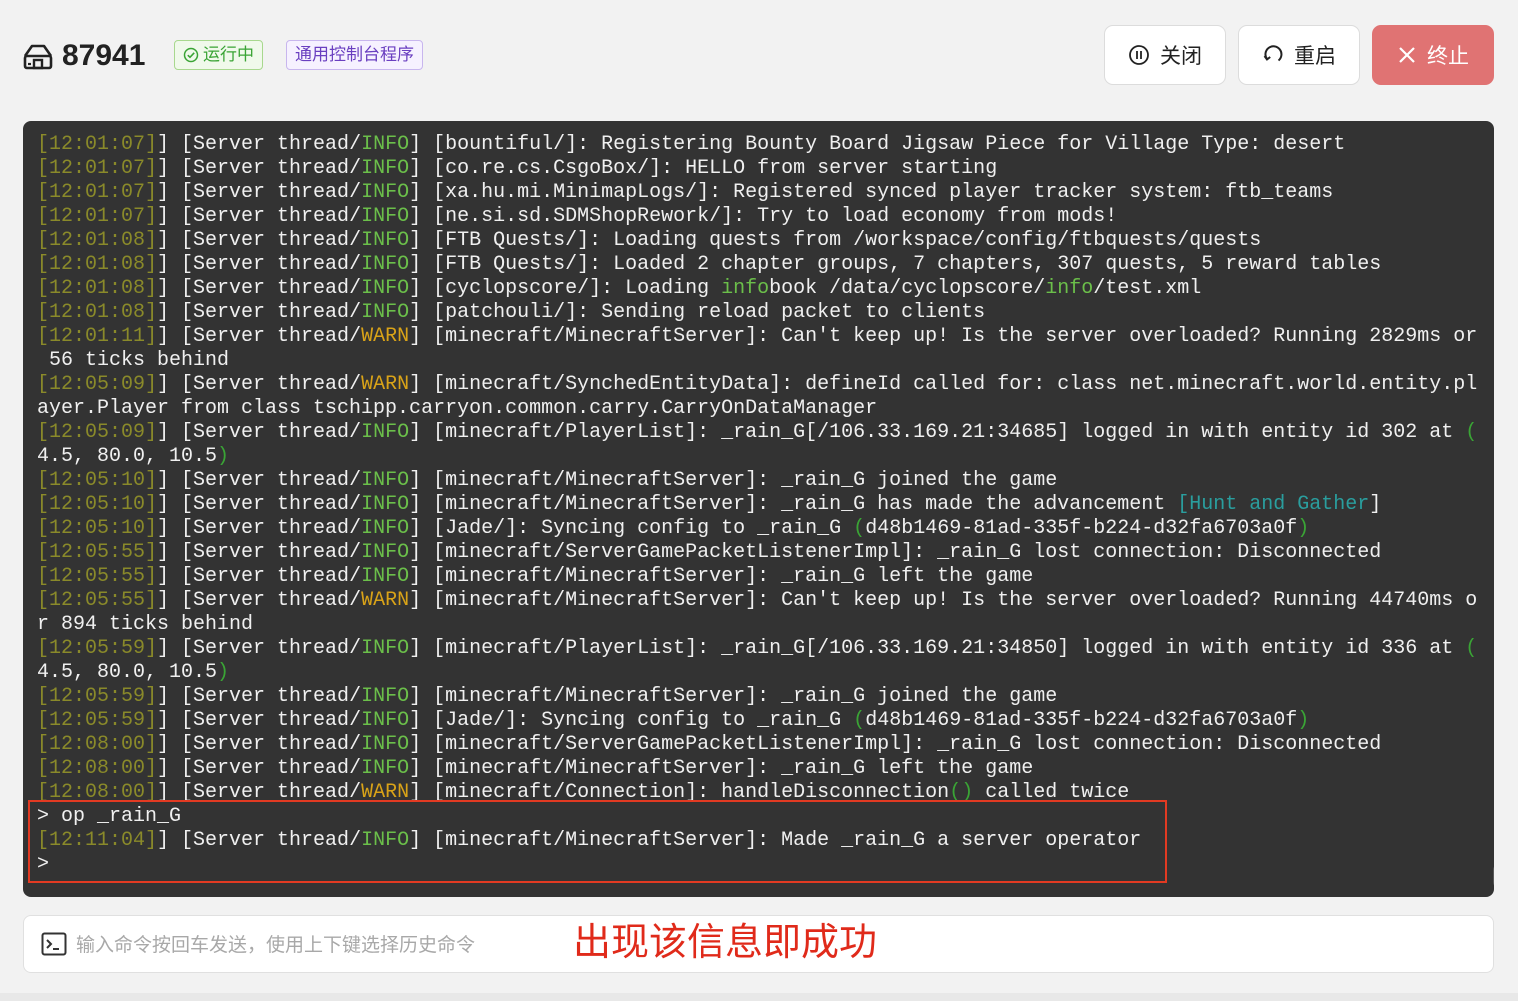  What do you see at coordinates (755, 361) in the screenshot?
I see `console-line: 56 ticks behind` at bounding box center [755, 361].